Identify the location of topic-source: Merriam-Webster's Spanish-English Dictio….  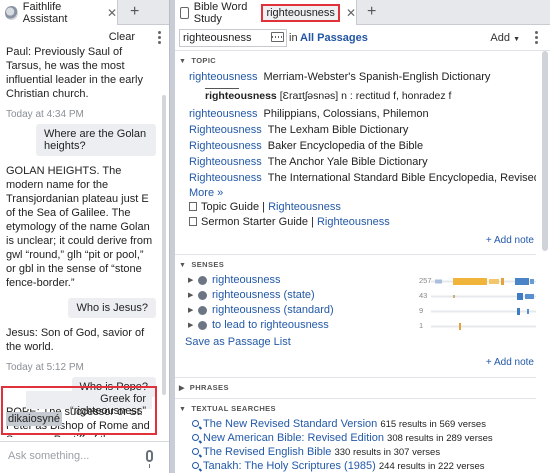
(377, 77).